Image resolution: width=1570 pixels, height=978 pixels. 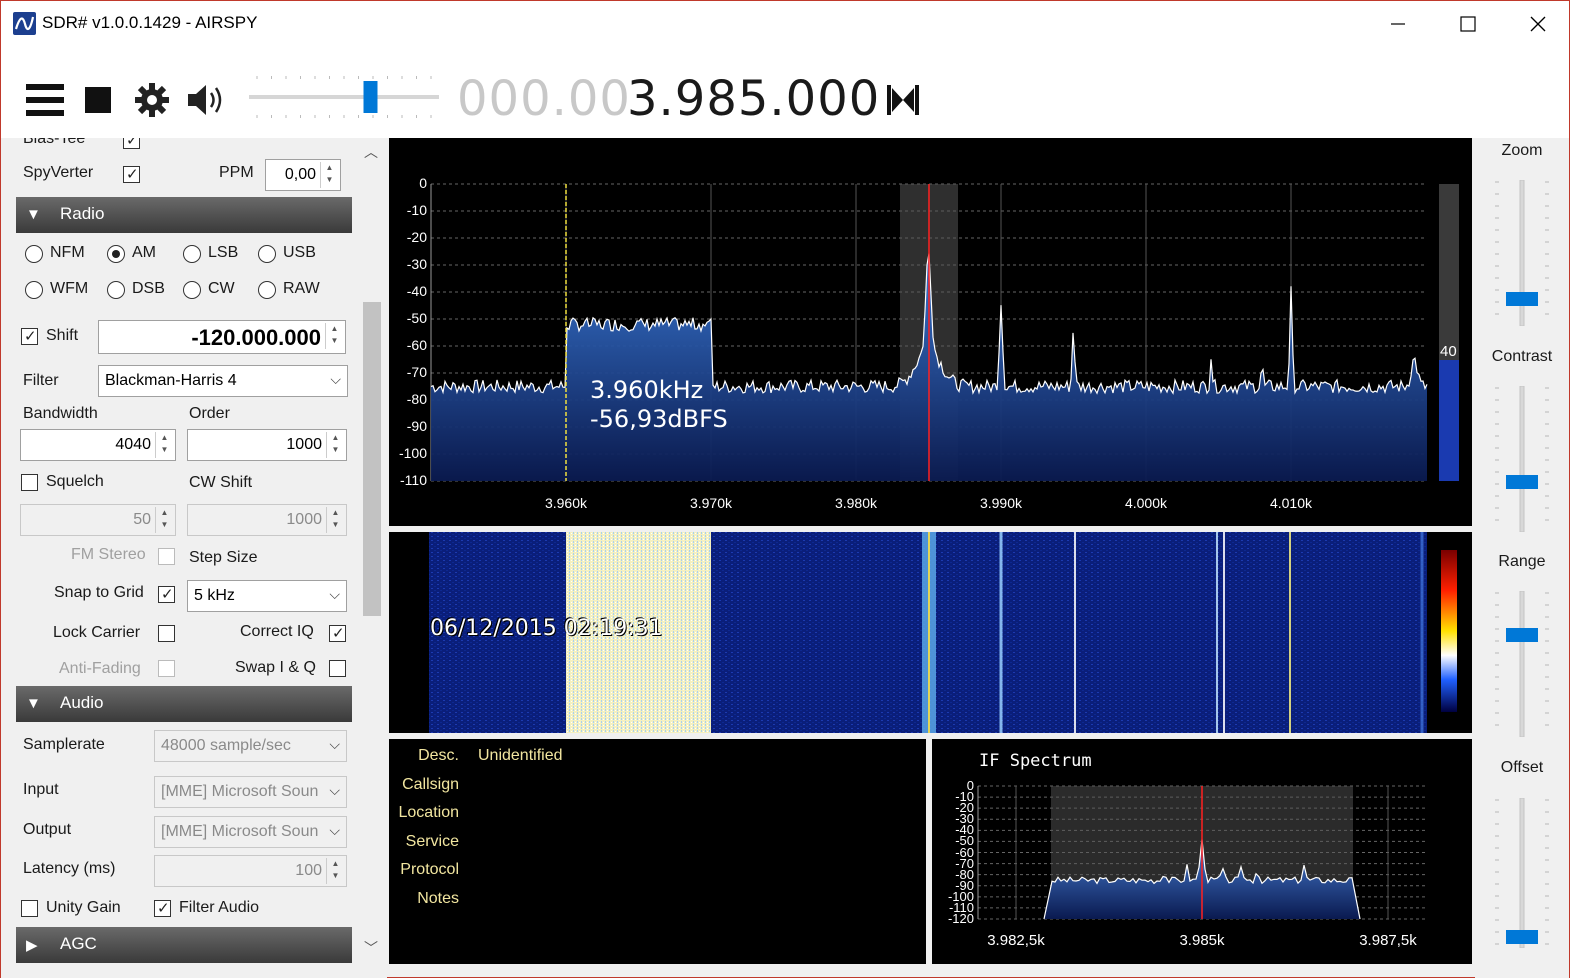 What do you see at coordinates (98, 520) in the screenshot?
I see `squelch-input: 50 ▲ ▼` at bounding box center [98, 520].